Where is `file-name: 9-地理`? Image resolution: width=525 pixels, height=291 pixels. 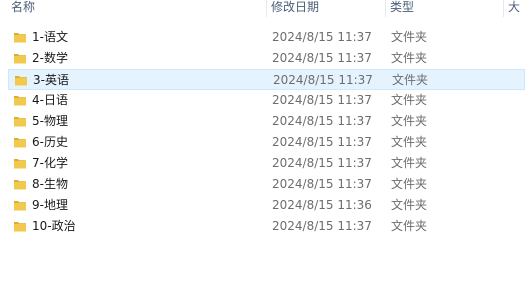
file-name: 9-地理 is located at coordinates (50, 205).